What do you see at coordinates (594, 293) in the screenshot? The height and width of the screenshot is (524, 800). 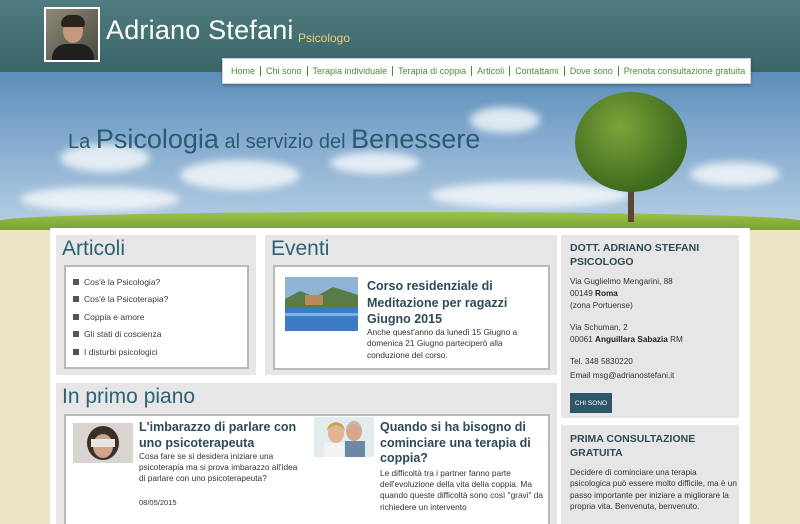 I see `address1-city: 00149 Roma` at bounding box center [594, 293].